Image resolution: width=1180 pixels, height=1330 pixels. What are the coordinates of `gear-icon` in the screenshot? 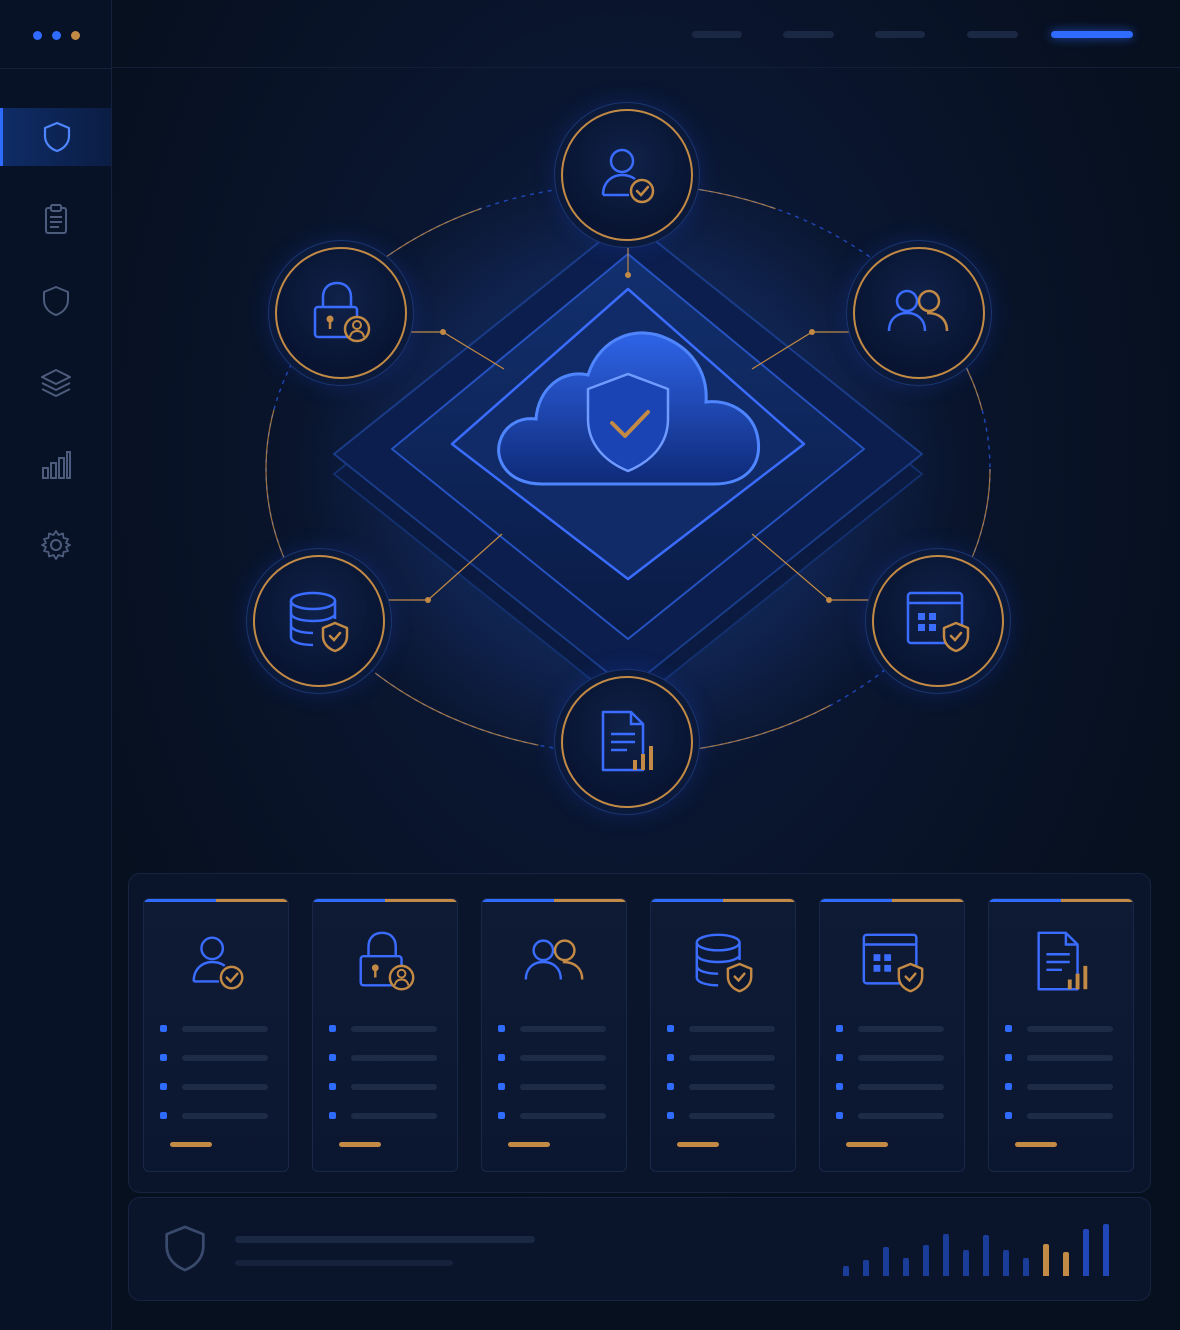 It's located at (55, 545).